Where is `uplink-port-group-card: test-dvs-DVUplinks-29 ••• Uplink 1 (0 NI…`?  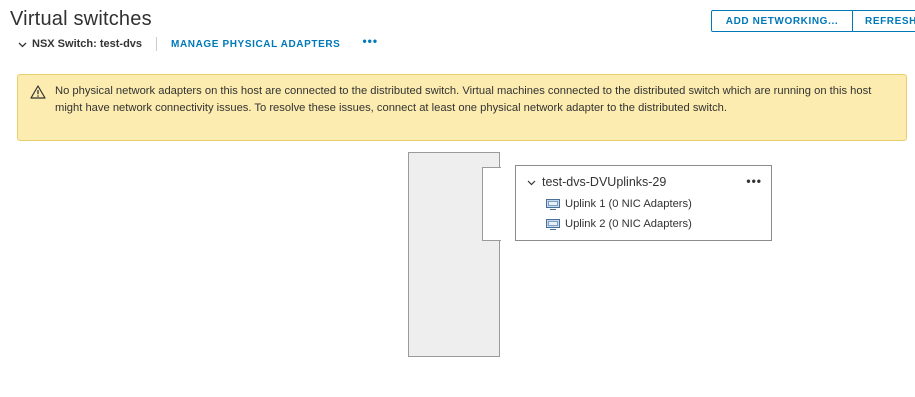 uplink-port-group-card: test-dvs-DVUplinks-29 ••• Uplink 1 (0 NI… is located at coordinates (643, 203).